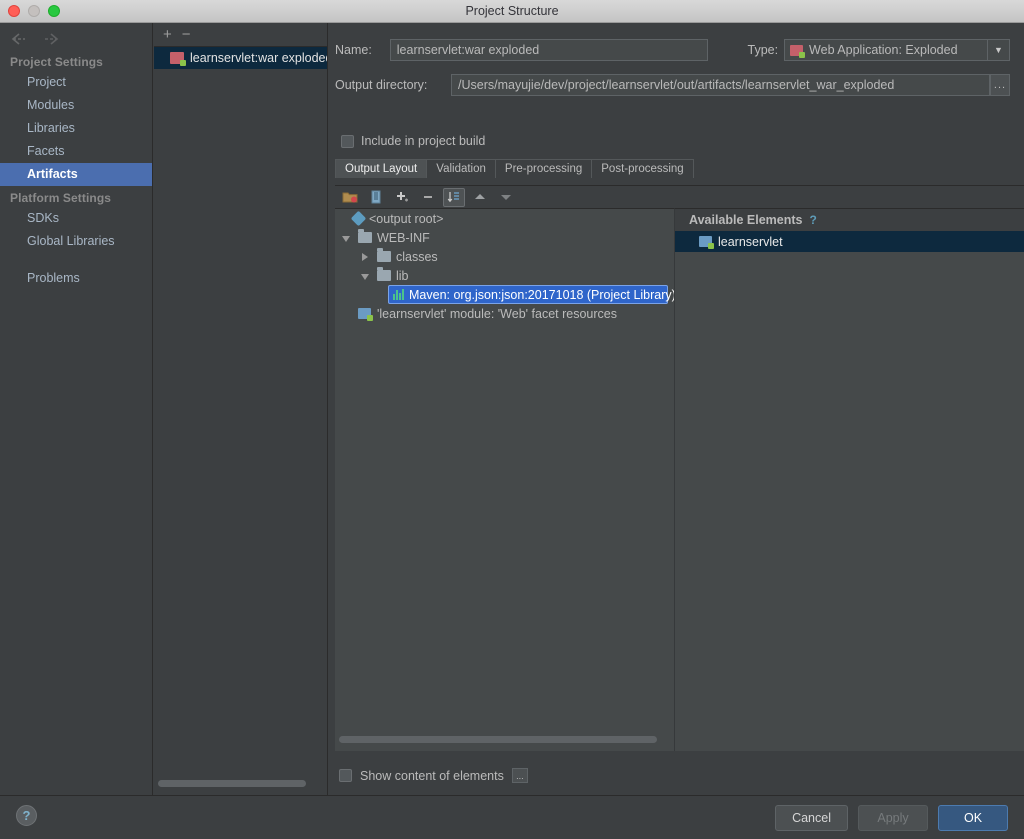 This screenshot has height=839, width=1024. I want to click on ok-button: OK, so click(973, 818).